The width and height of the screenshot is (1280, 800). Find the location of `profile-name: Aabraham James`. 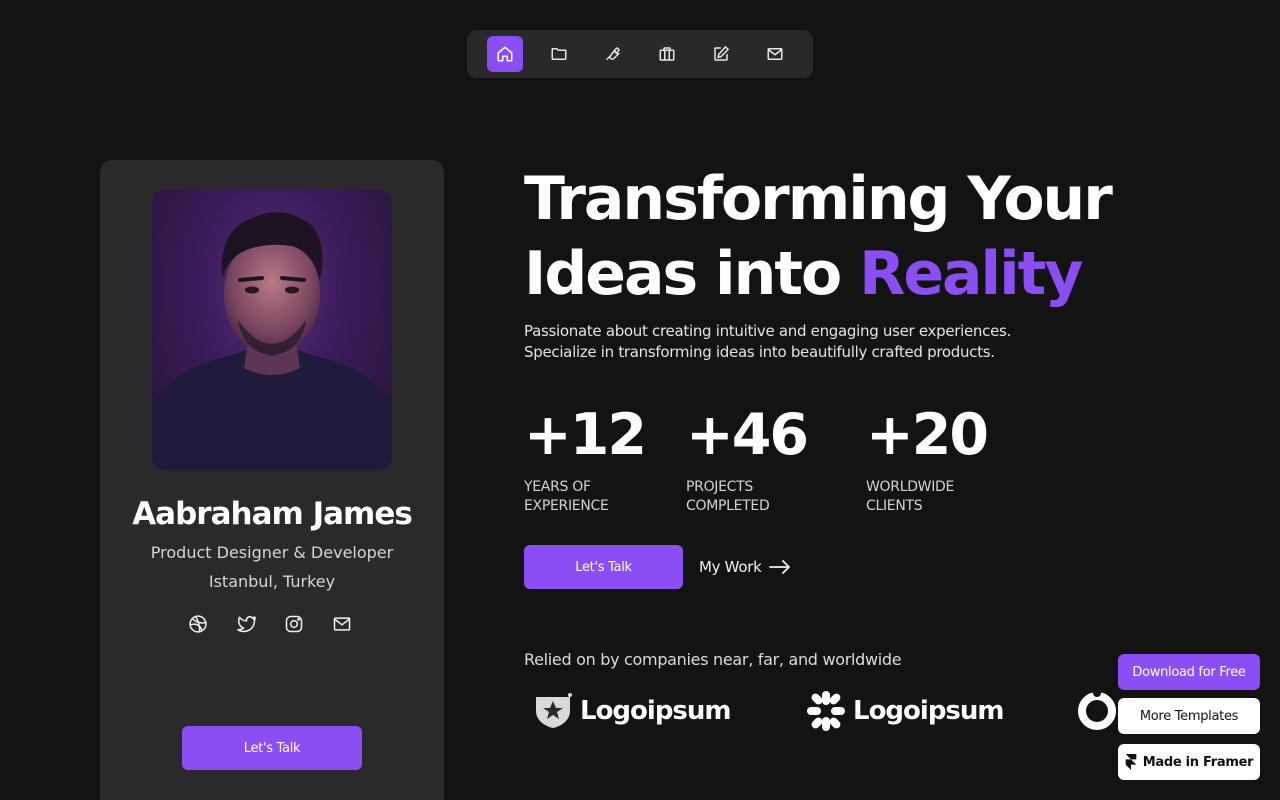

profile-name: Aabraham James is located at coordinates (272, 514).